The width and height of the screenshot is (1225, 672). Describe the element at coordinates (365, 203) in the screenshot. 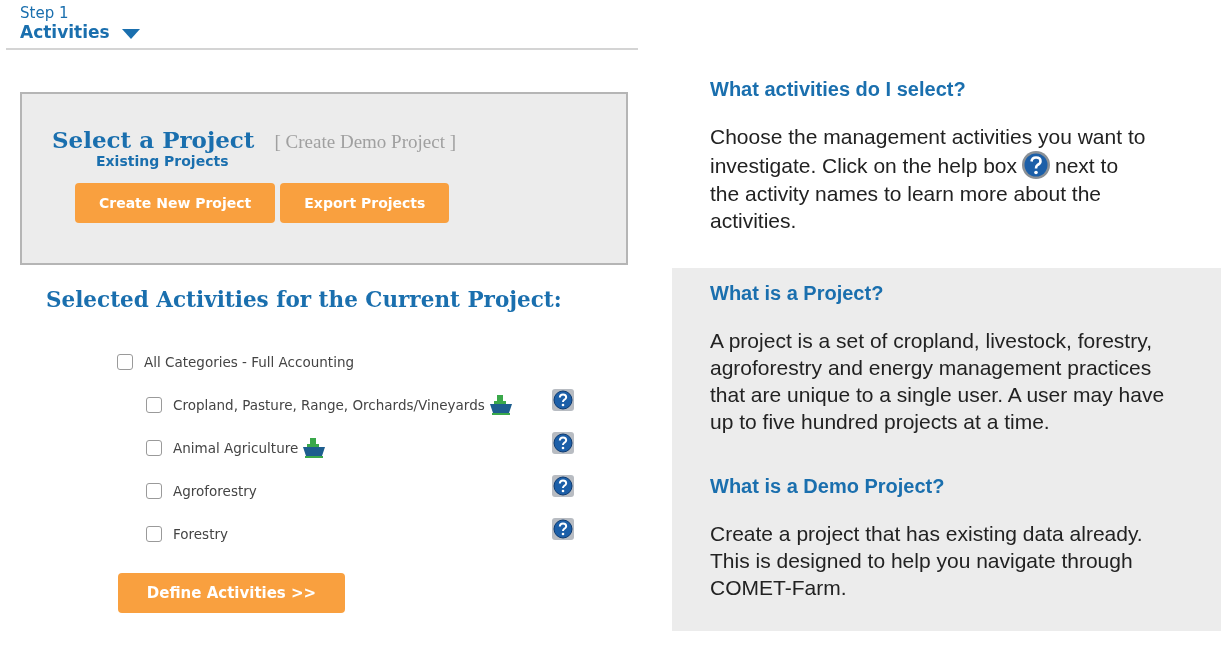

I see `action-button: Export Projects` at that location.